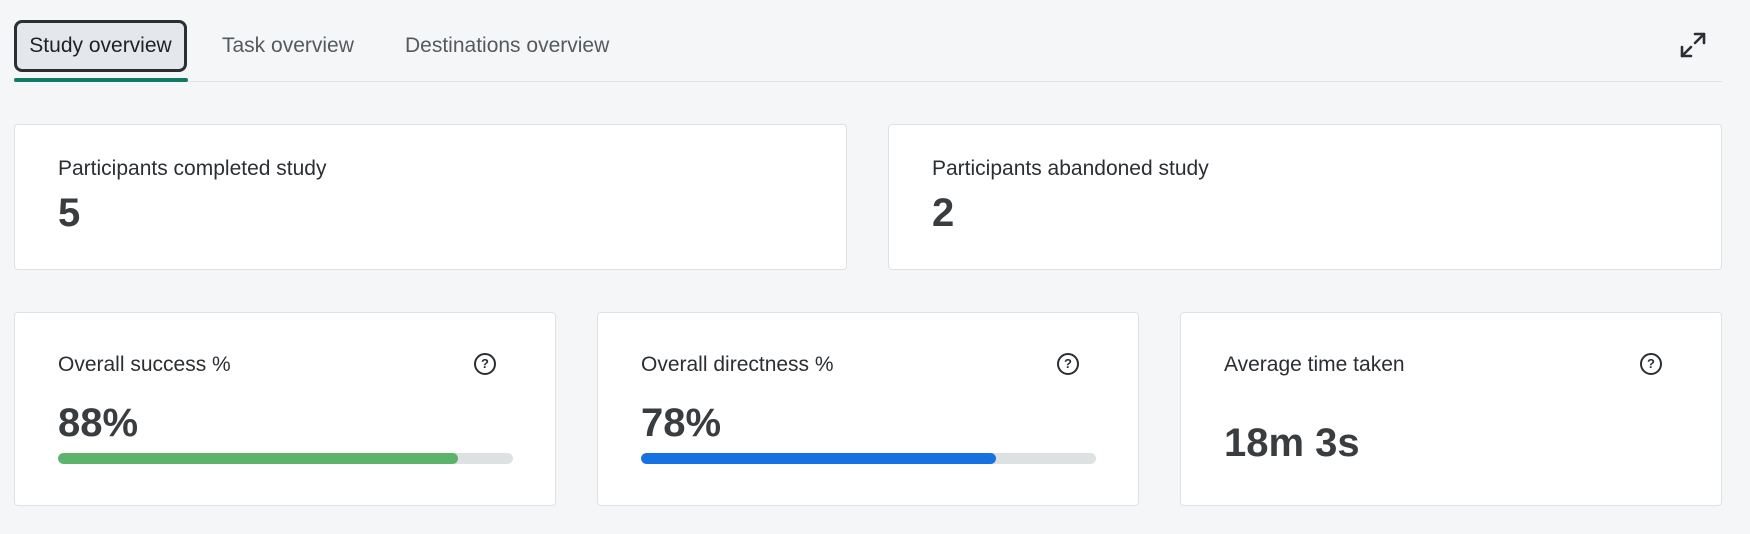 The image size is (1750, 534). I want to click on overall-directness-value: 78%, so click(681, 423).